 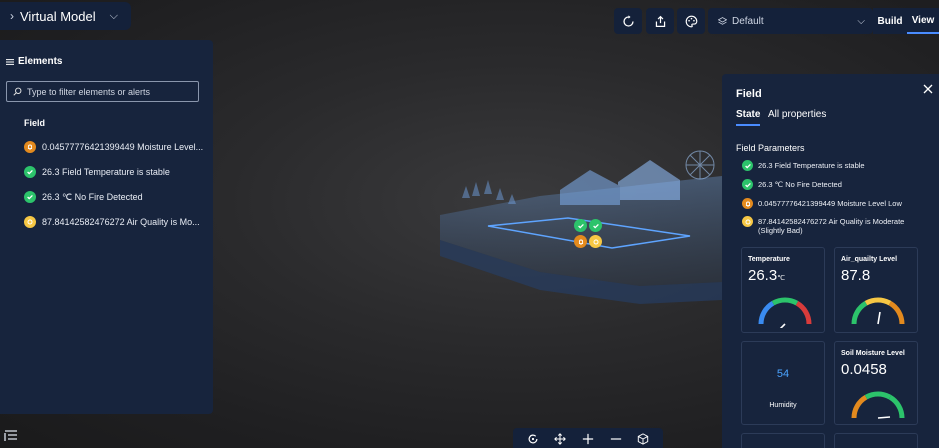 I want to click on cube-view-button, so click(x=643, y=439).